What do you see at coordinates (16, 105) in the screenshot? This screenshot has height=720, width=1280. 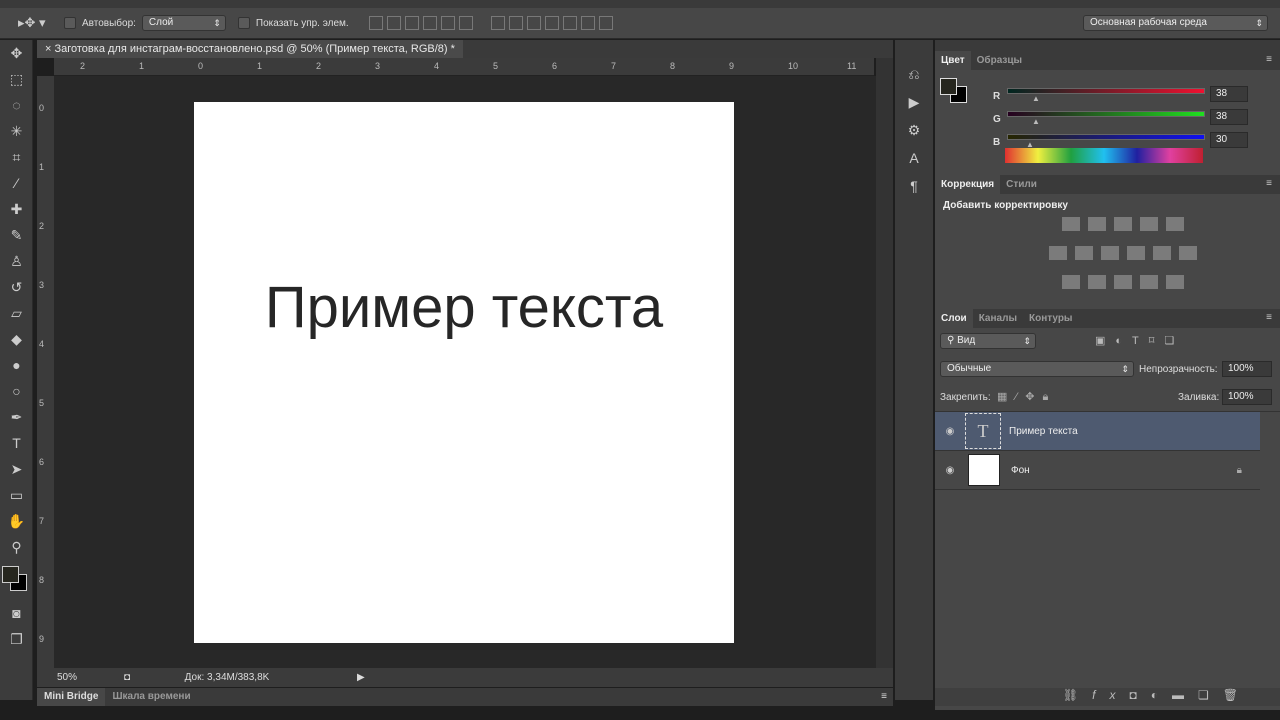 I see `lasso-tool-icon: ◌` at bounding box center [16, 105].